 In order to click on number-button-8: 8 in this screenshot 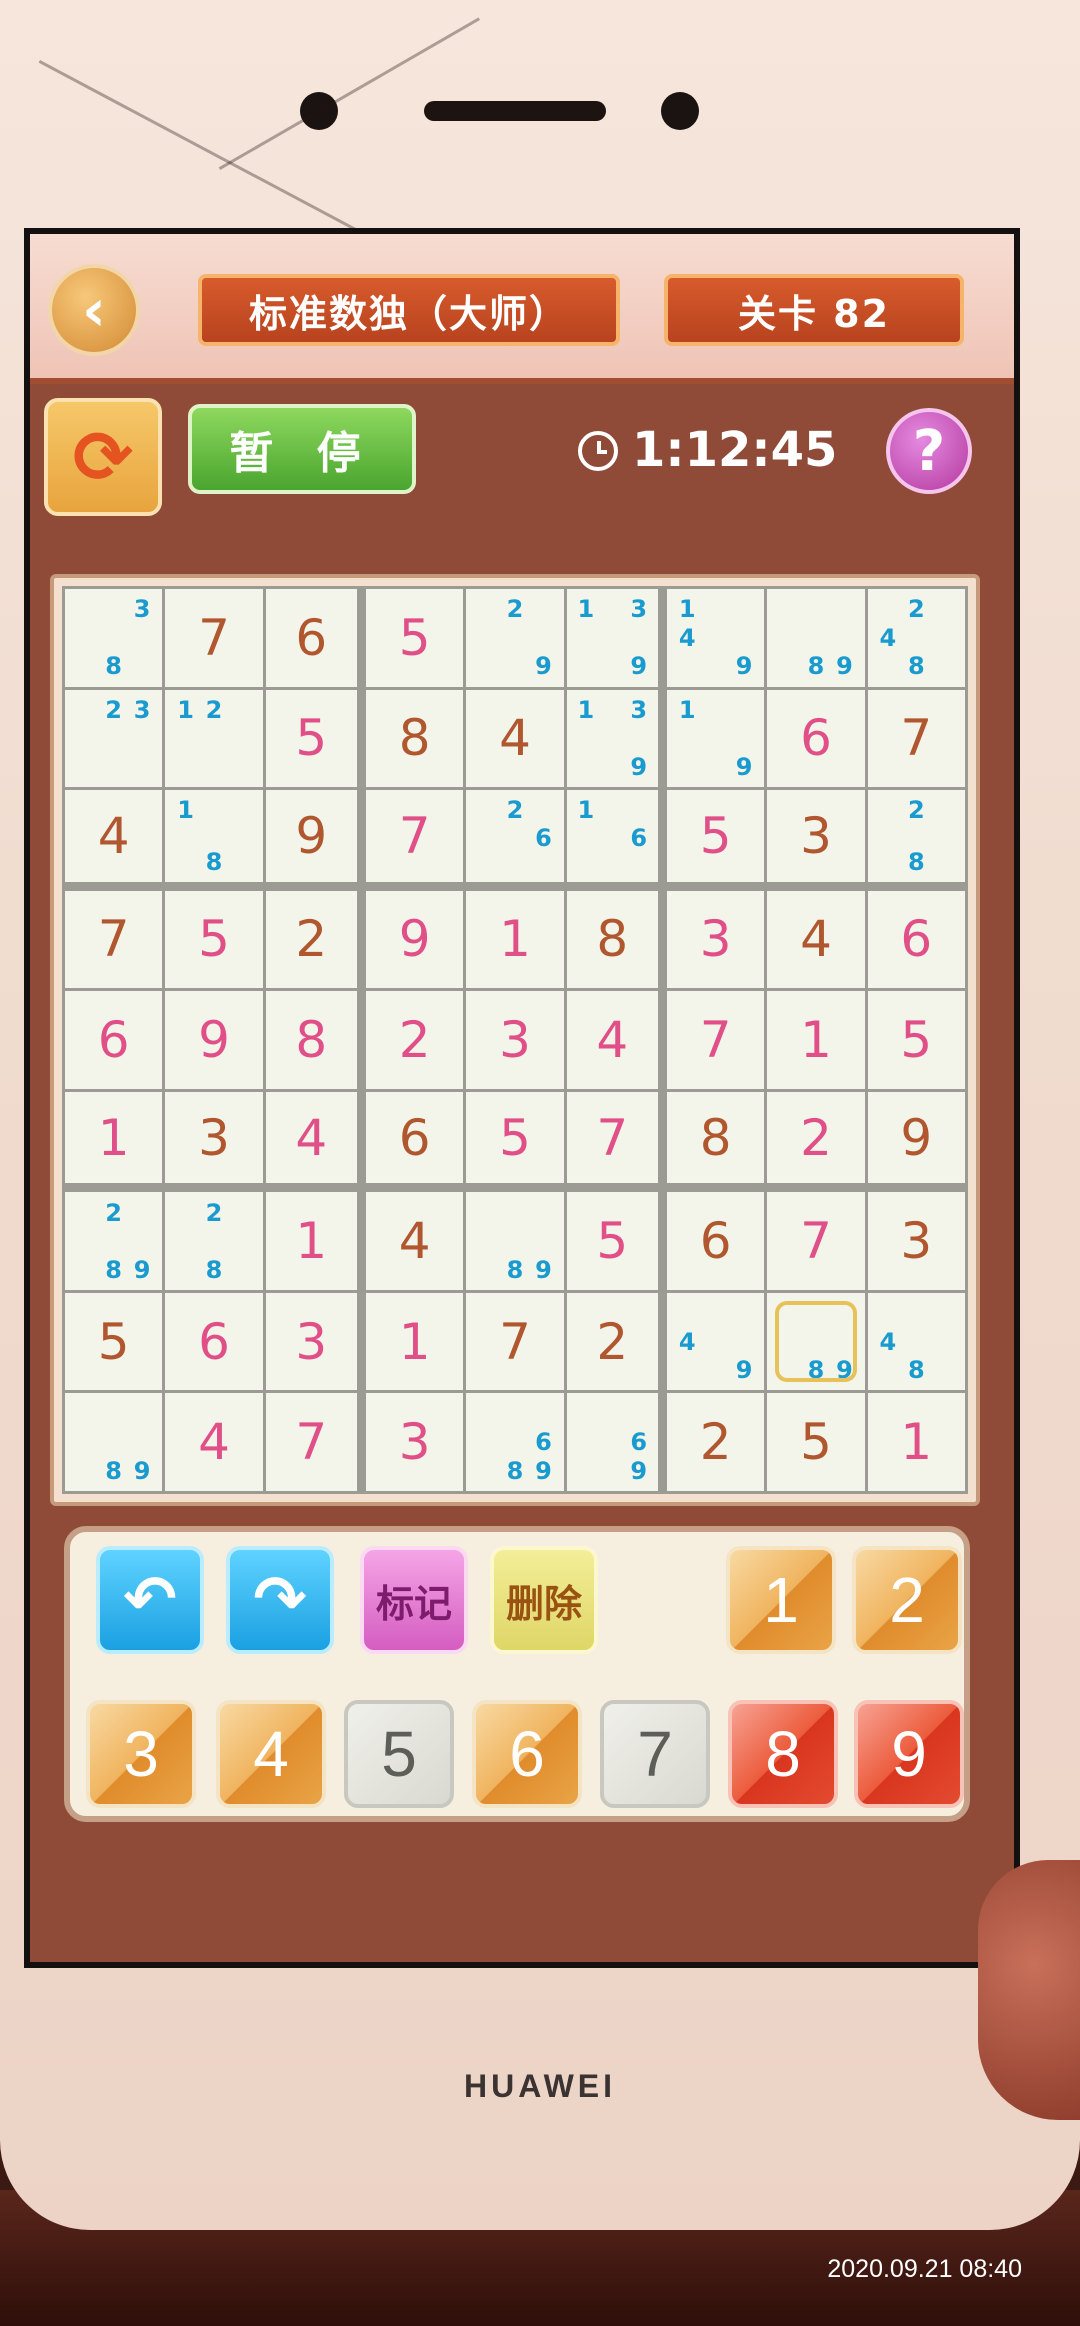, I will do `click(783, 1754)`.